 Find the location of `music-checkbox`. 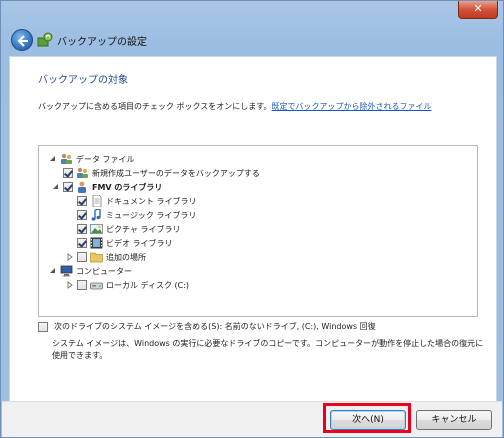

music-checkbox is located at coordinates (82, 215).